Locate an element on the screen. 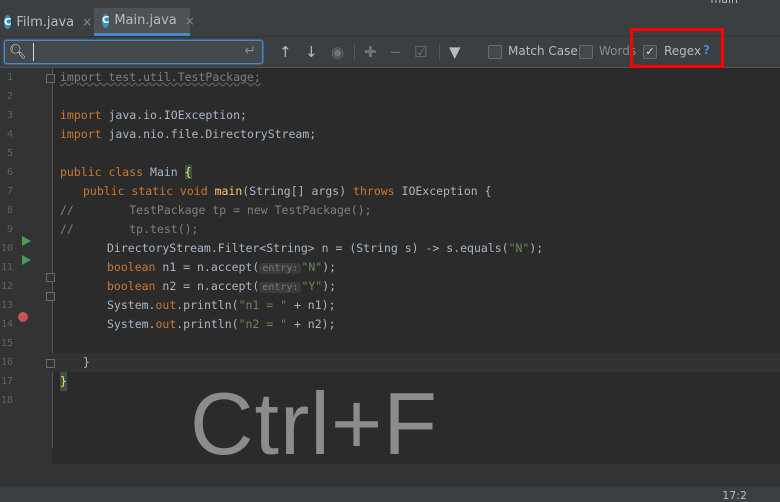  line-number: 12 is located at coordinates (6, 286).